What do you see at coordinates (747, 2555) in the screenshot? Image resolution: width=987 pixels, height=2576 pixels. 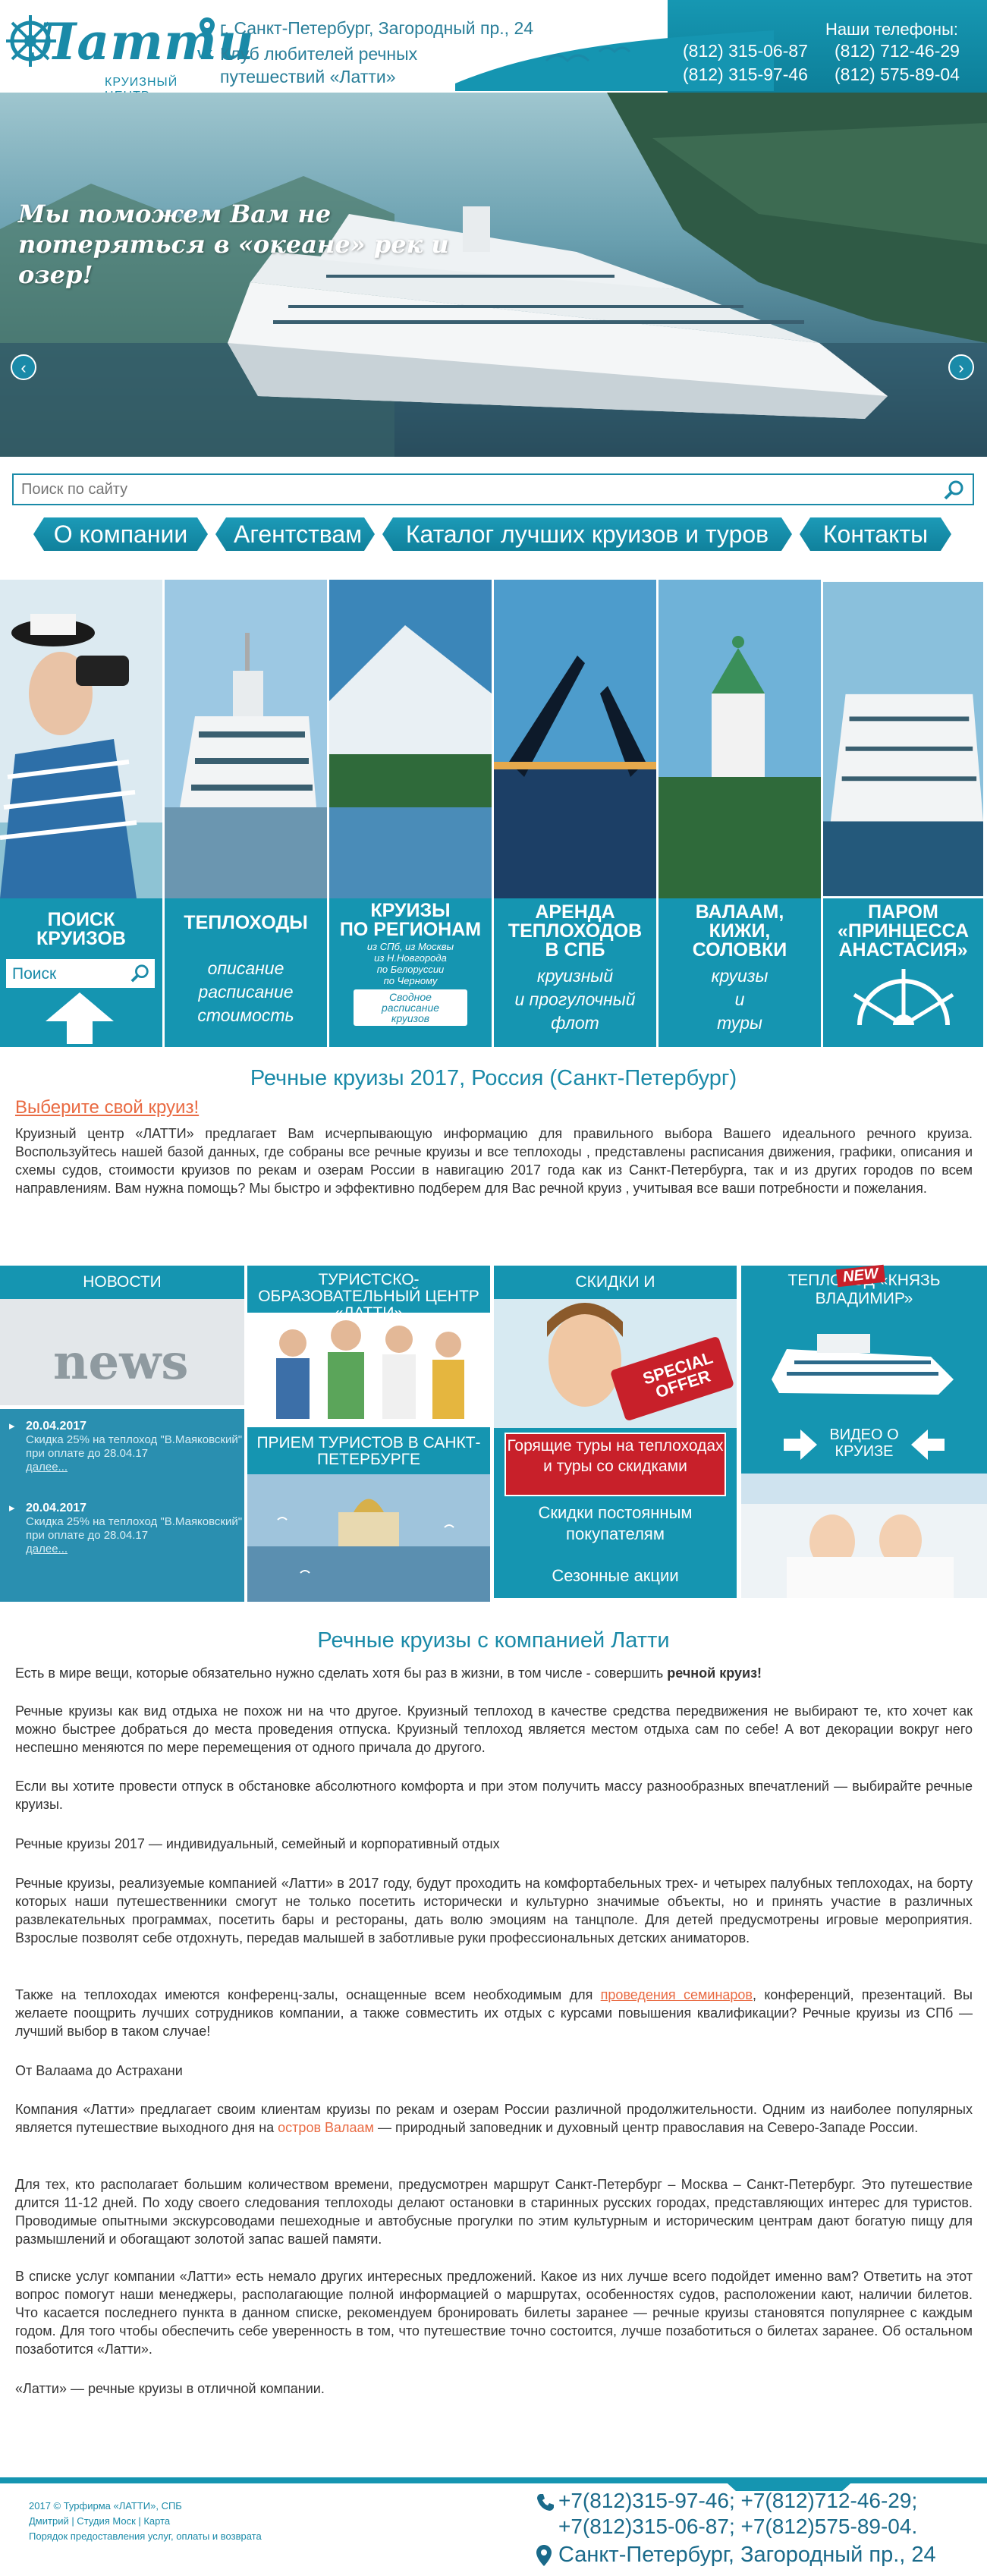 I see `footer-address: Санкт-Петербург, Загородный пр., 24` at bounding box center [747, 2555].